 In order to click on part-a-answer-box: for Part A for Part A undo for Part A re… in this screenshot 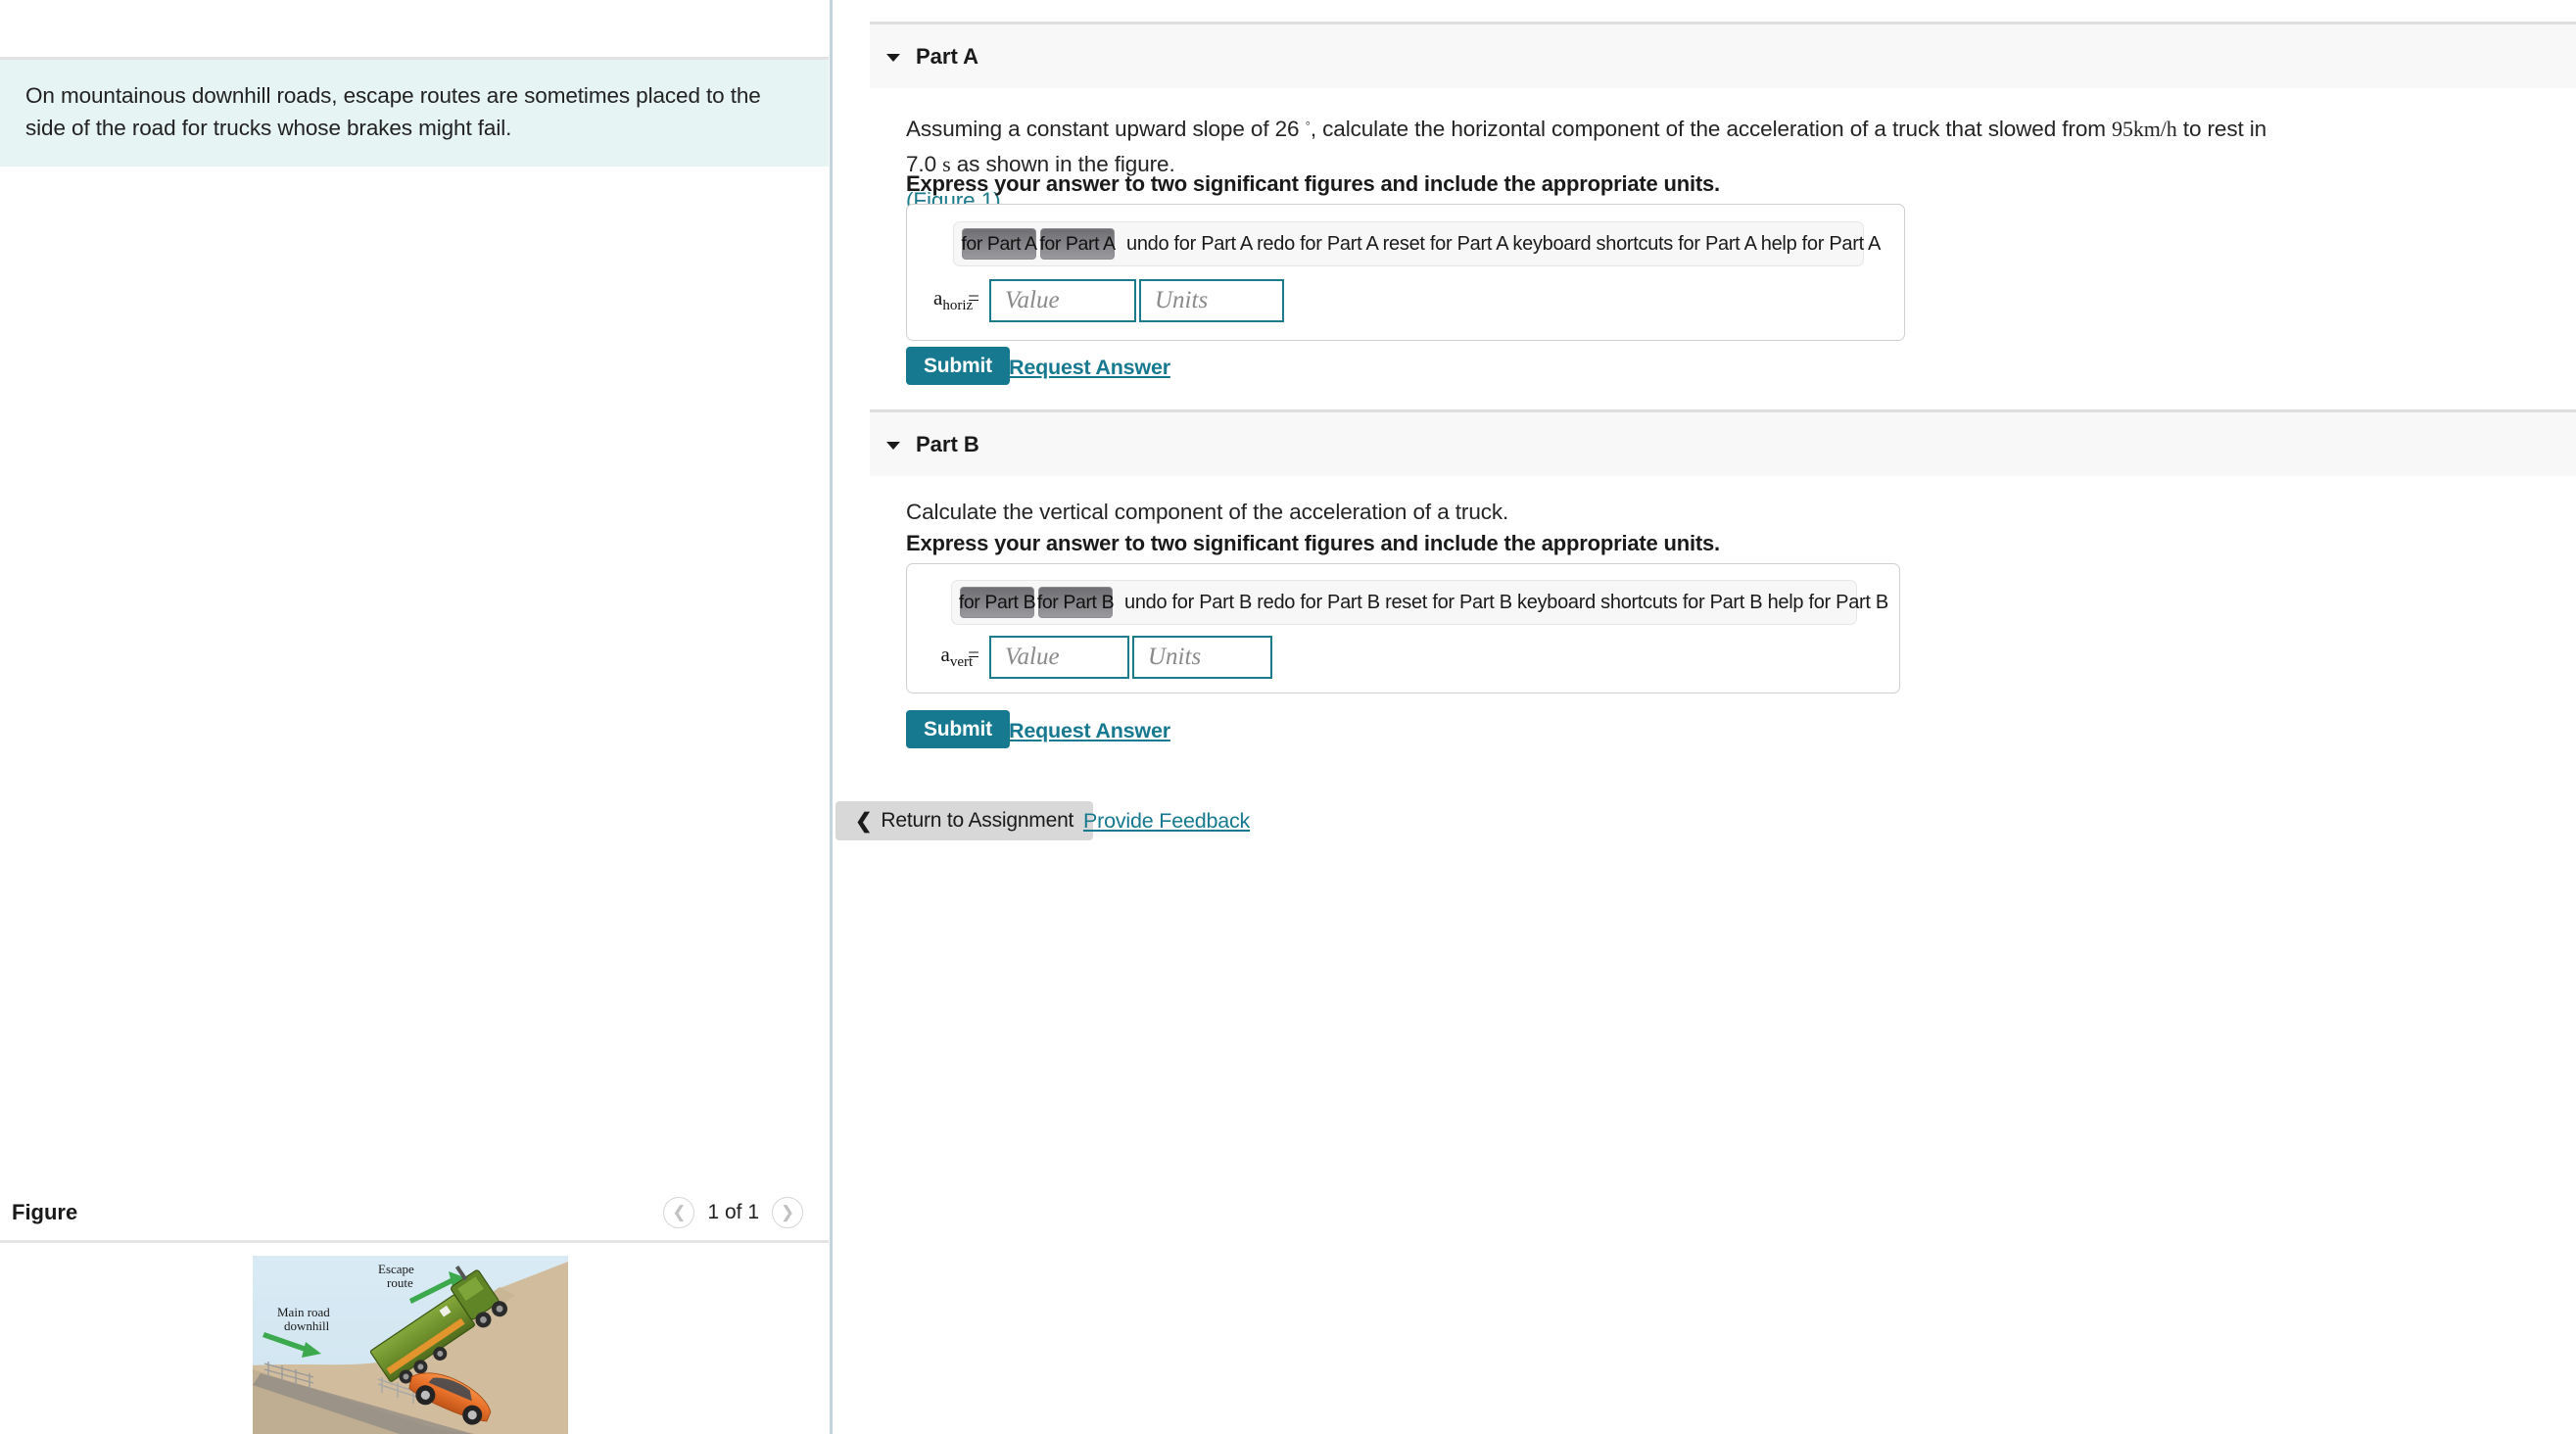, I will do `click(1406, 272)`.